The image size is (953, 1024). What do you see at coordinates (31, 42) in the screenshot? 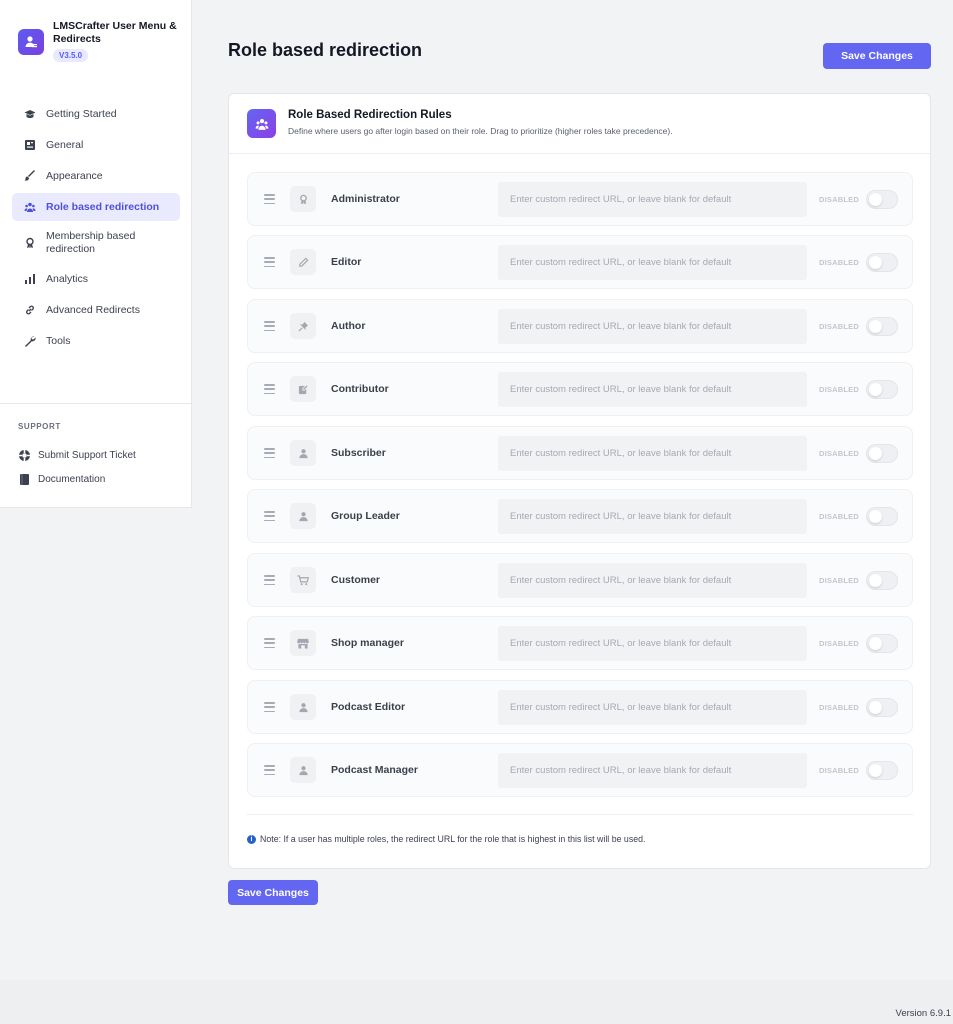
I see `plugin-logo-icon` at bounding box center [31, 42].